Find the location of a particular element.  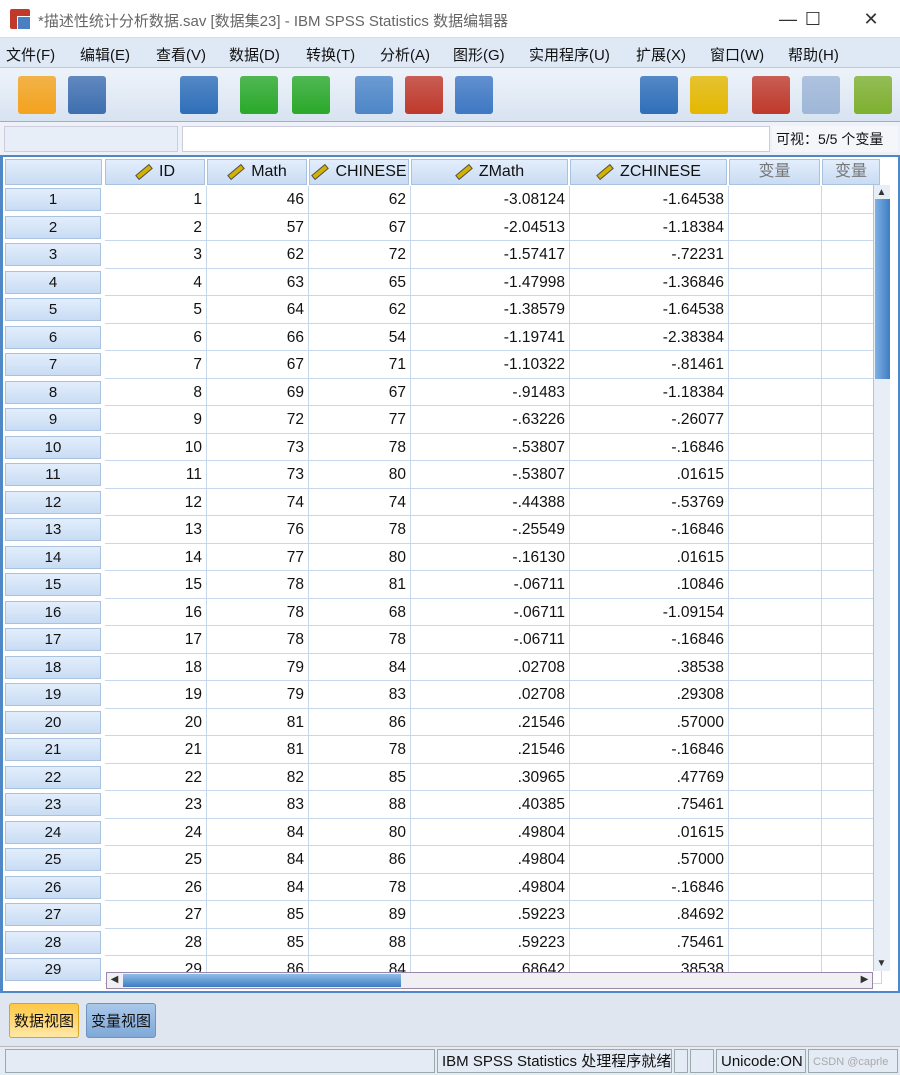

table-cell: .21546 is located at coordinates (490, 750).